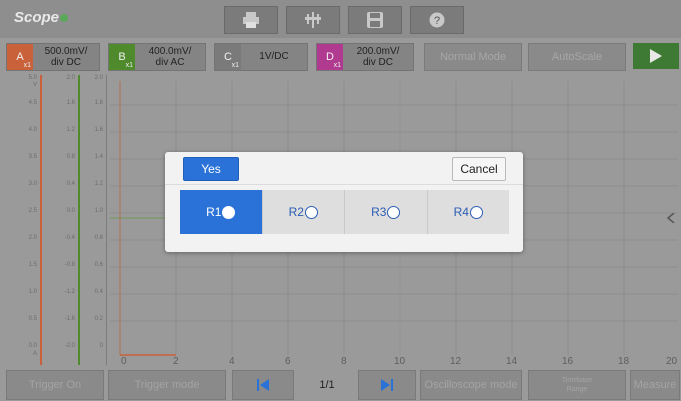 This screenshot has height=401, width=681. Describe the element at coordinates (288, 361) in the screenshot. I see `x-tick: 6` at that location.